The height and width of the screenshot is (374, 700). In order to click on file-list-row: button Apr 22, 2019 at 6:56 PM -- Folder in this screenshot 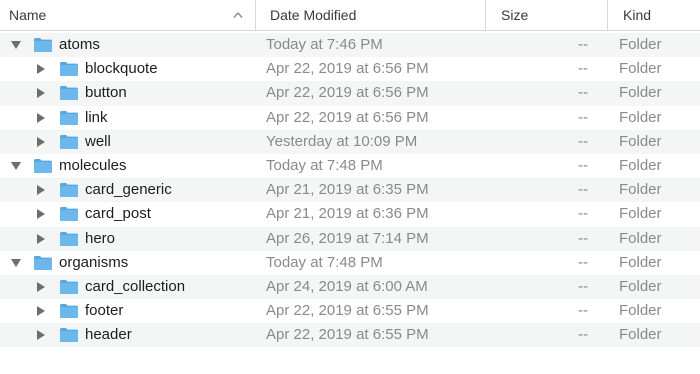, I will do `click(350, 93)`.